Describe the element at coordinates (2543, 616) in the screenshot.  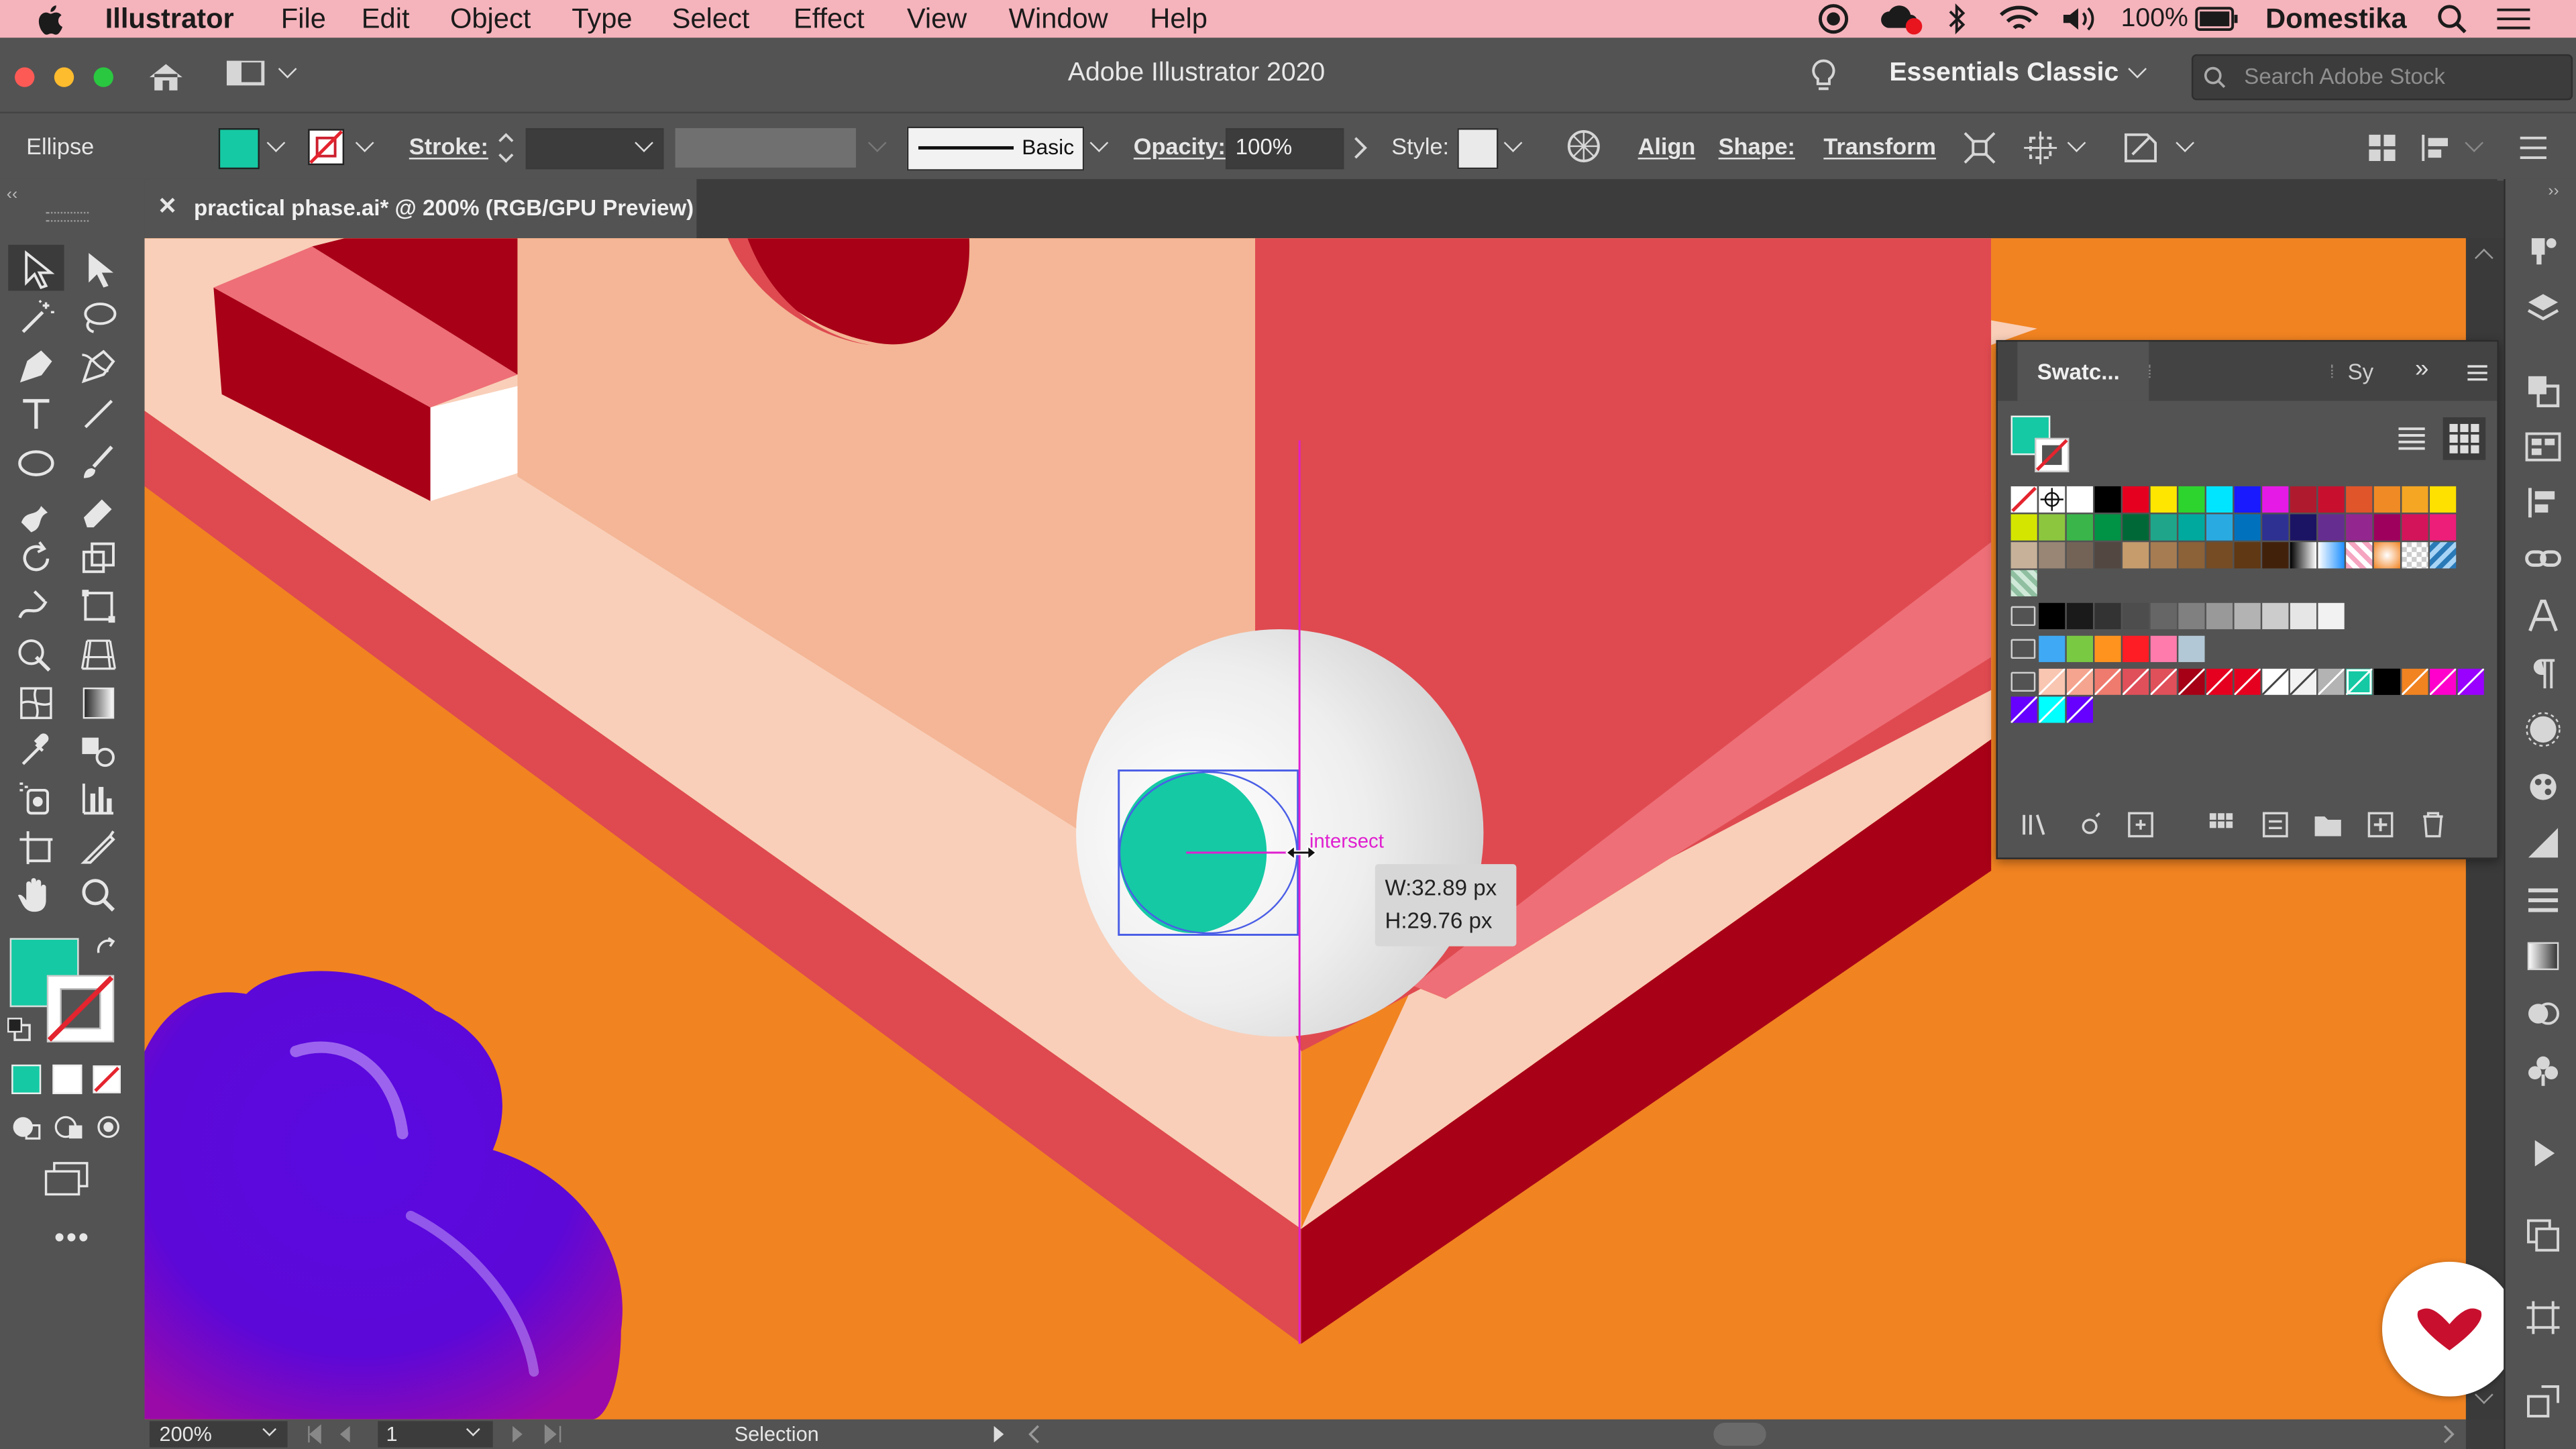
I see `character-icon` at that location.